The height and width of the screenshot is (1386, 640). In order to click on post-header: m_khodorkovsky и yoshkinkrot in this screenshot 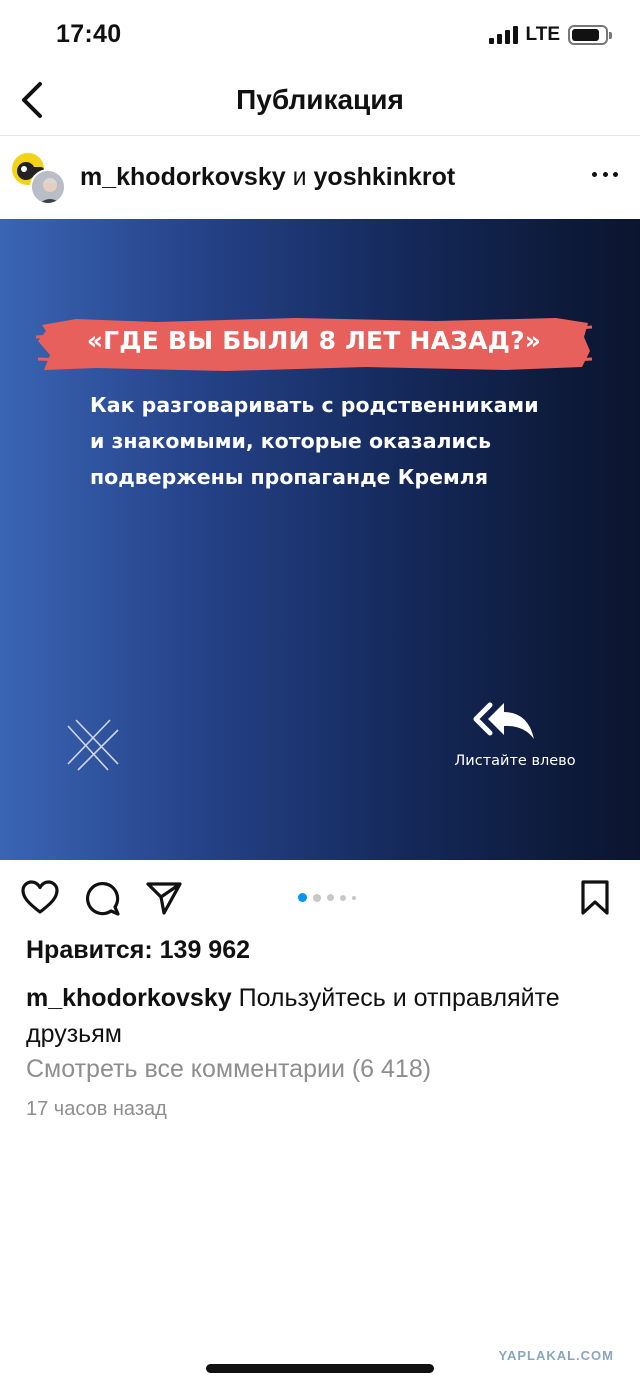, I will do `click(320, 178)`.